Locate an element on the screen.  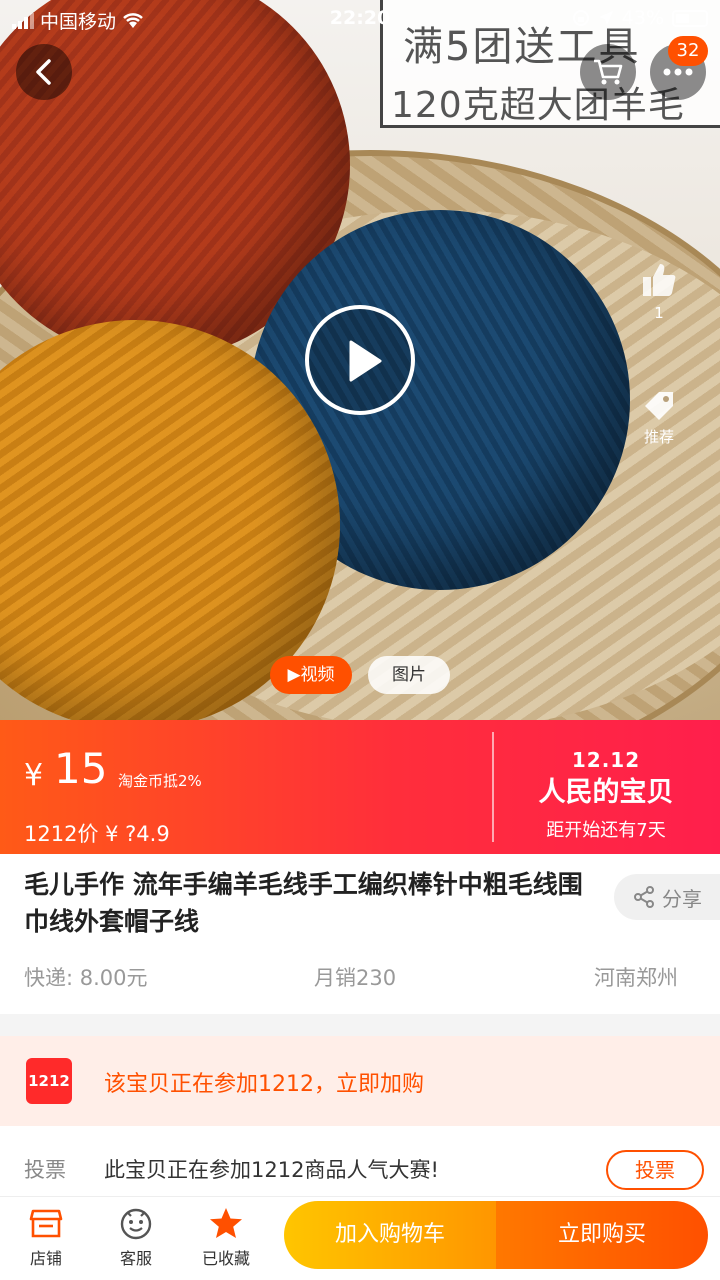
like-button: 1 is located at coordinates (659, 291).